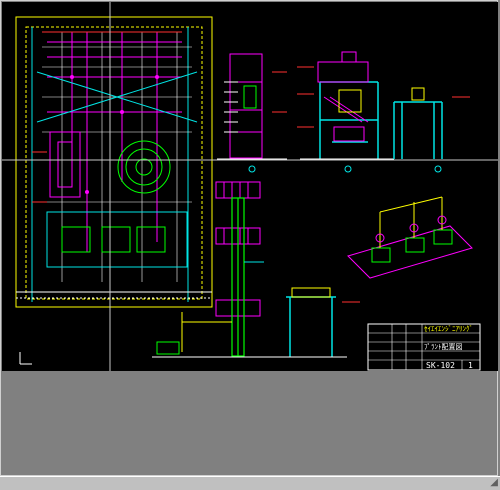 Image resolution: width=500 pixels, height=490 pixels. Describe the element at coordinates (494, 483) in the screenshot. I see `size-grip-icon: ◢` at that location.